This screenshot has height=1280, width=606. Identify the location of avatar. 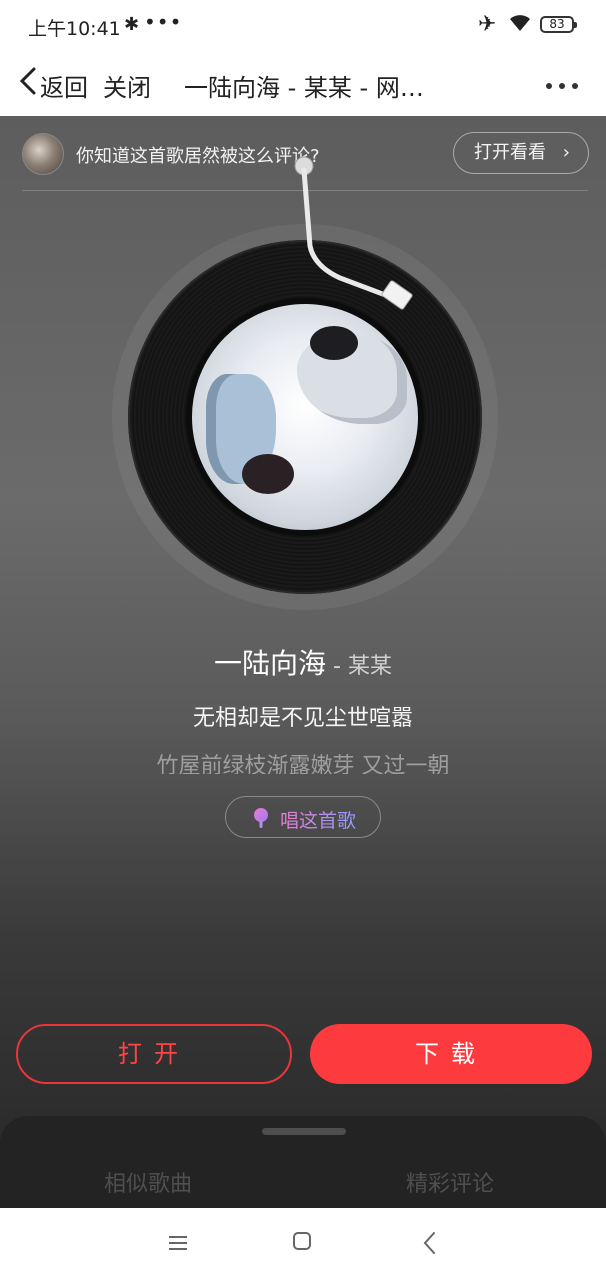
(43, 154).